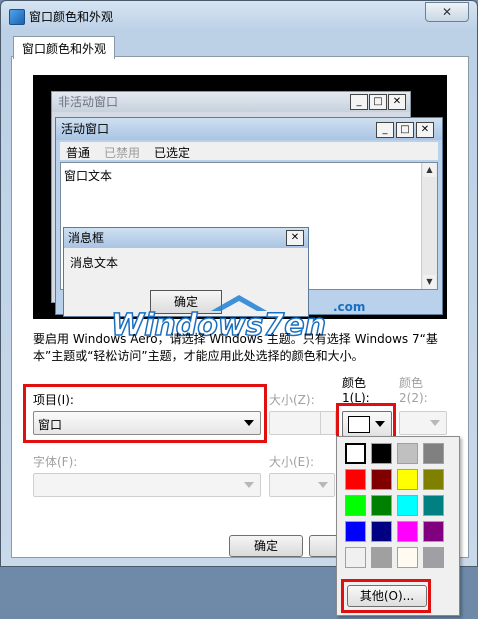  What do you see at coordinates (88, 176) in the screenshot?
I see `window-text: 窗口文本` at bounding box center [88, 176].